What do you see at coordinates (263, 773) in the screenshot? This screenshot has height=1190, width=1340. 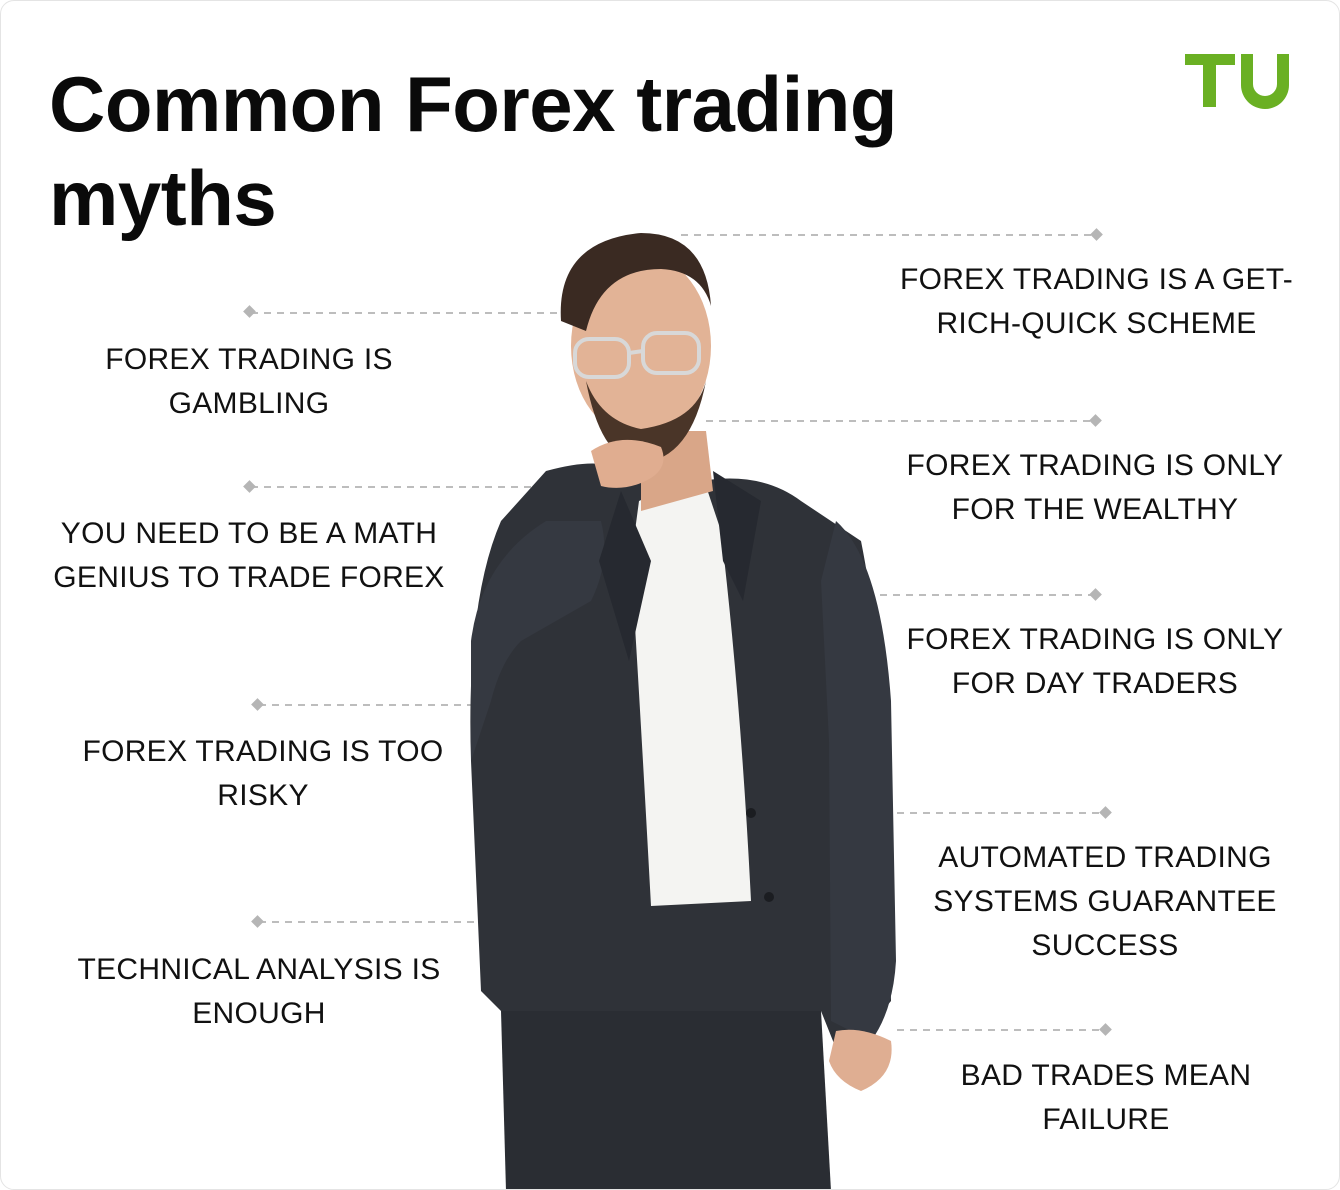 I see `myth-too-risky: FOREX TRADING IS TOO RISKY` at bounding box center [263, 773].